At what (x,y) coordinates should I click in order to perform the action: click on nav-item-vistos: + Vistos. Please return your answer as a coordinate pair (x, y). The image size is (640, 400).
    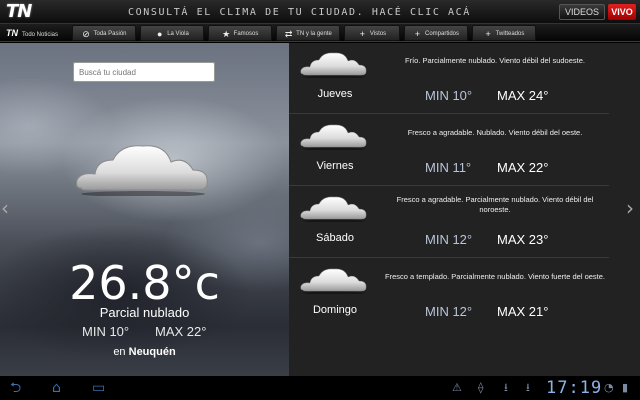
    Looking at the image, I should click on (372, 33).